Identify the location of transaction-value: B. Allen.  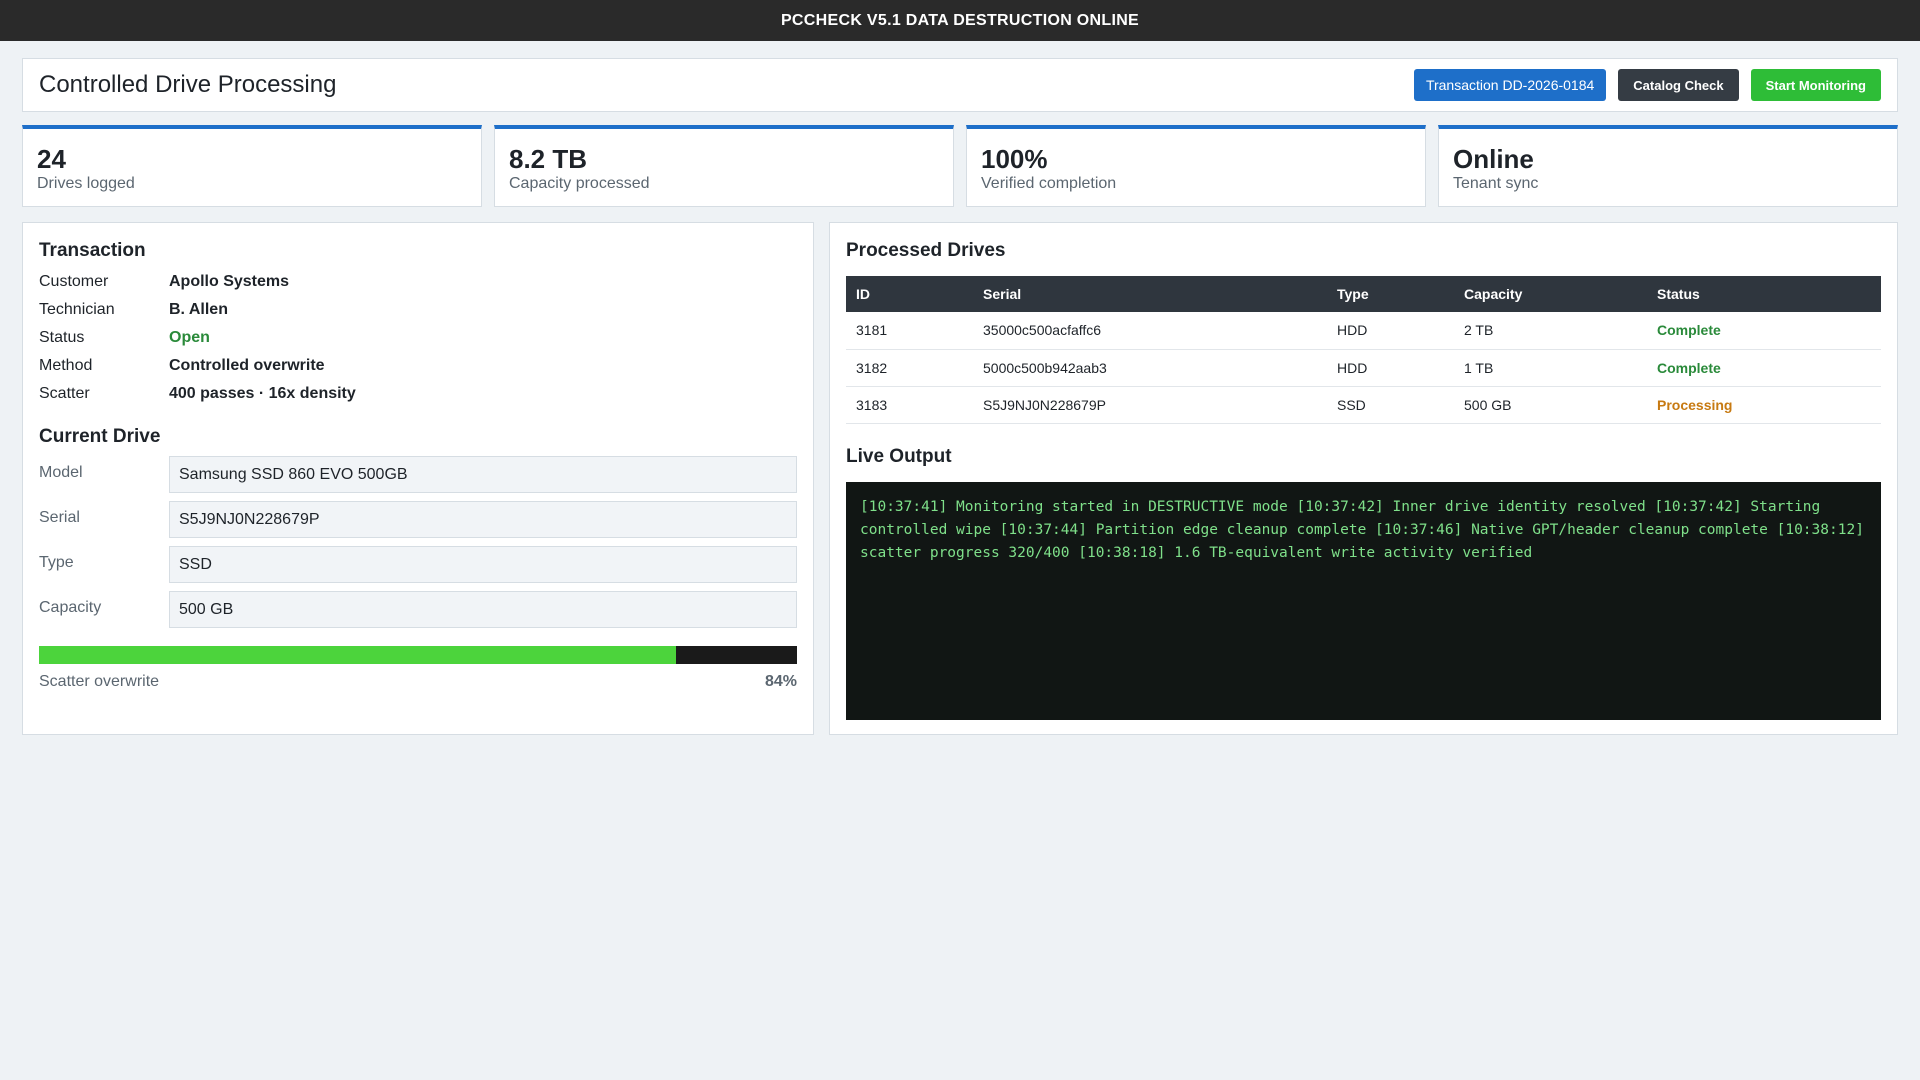
(198, 309).